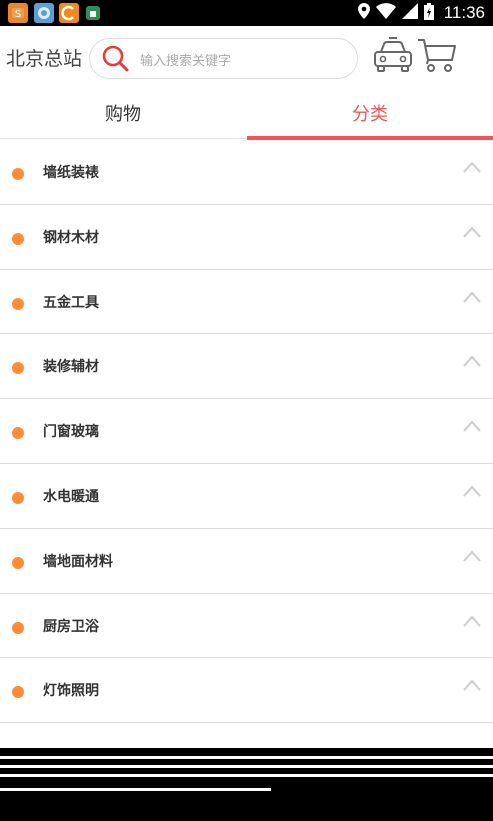 Image resolution: width=493 pixels, height=821 pixels. What do you see at coordinates (363, 13) in the screenshot?
I see `location-icon` at bounding box center [363, 13].